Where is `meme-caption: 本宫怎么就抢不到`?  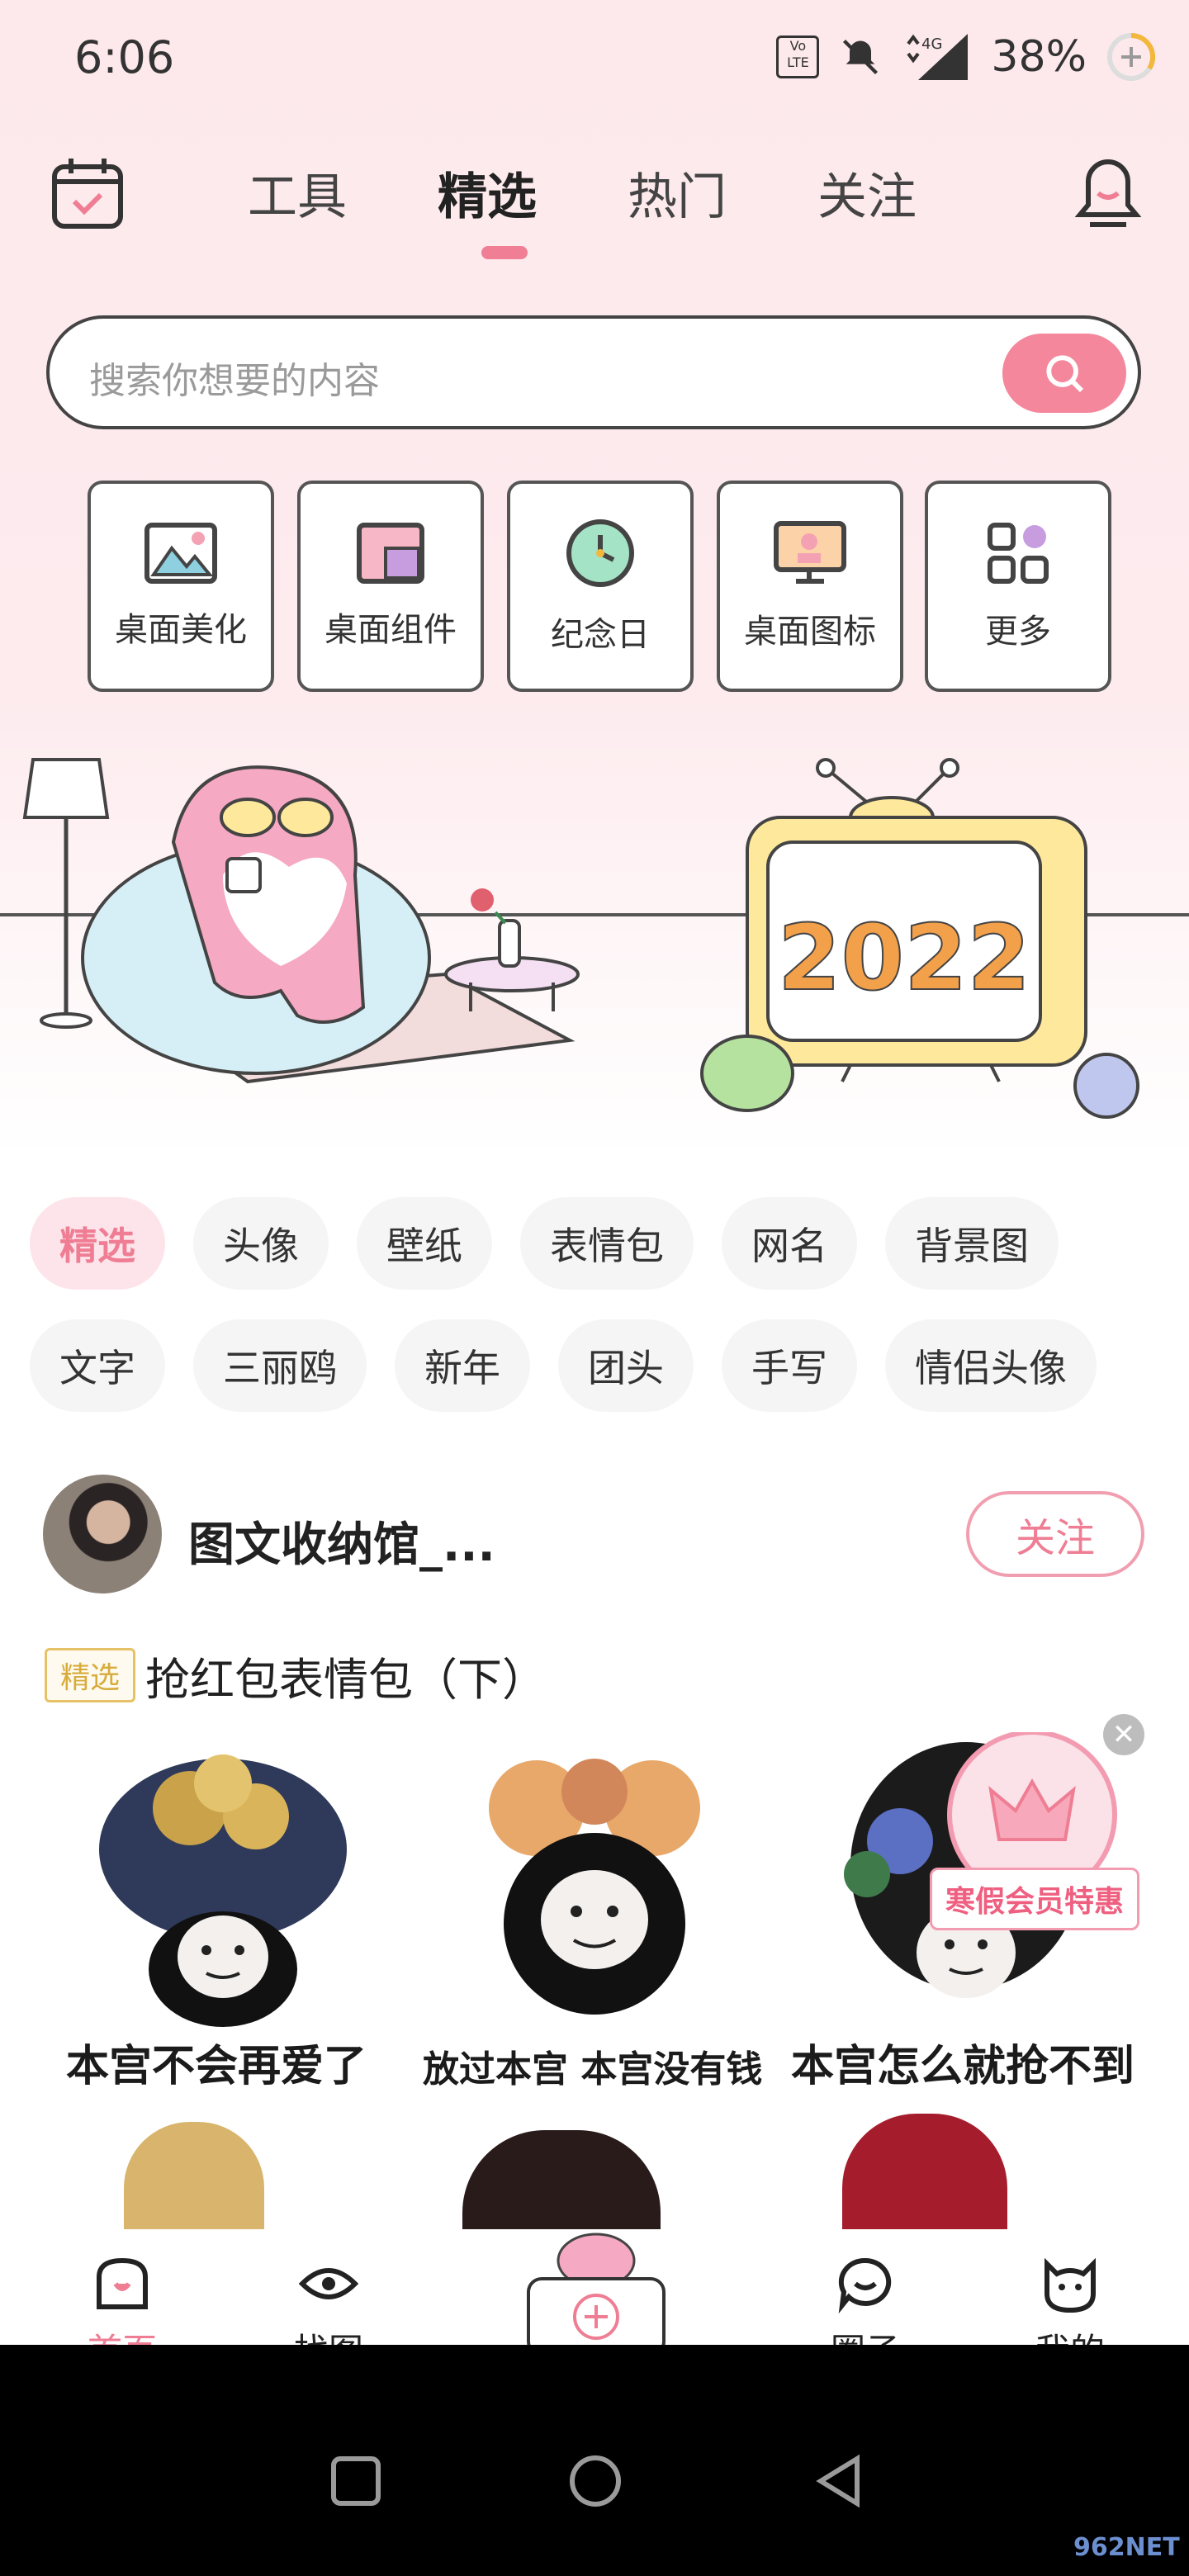 meme-caption: 本宫怎么就抢不到 is located at coordinates (963, 2066).